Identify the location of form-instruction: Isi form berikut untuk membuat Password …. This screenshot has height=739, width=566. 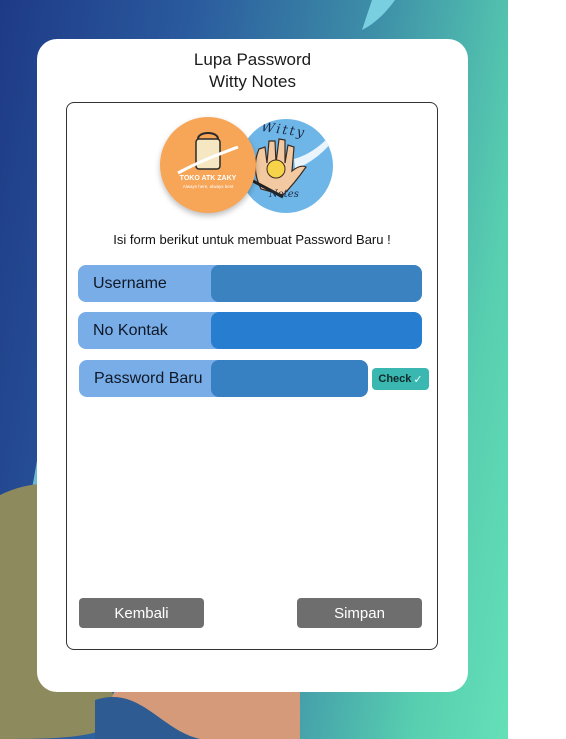
(252, 239).